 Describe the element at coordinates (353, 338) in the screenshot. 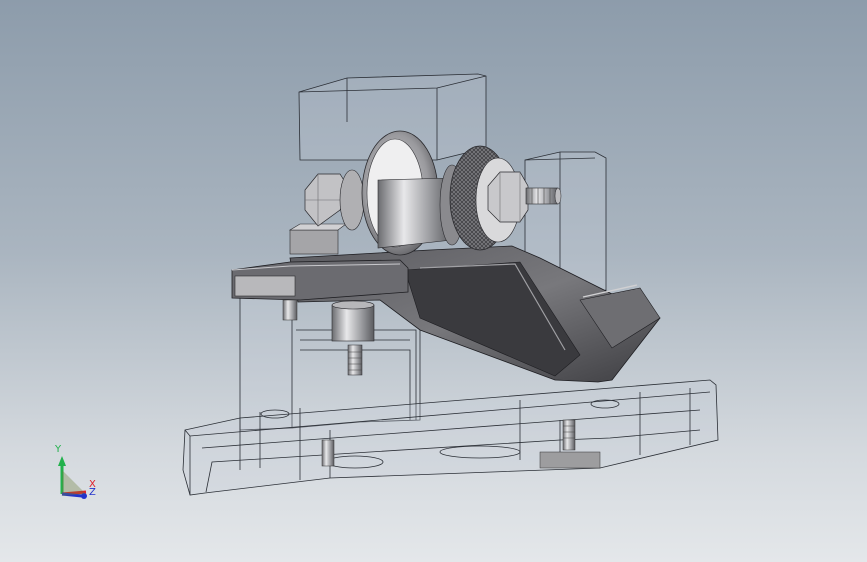

I see `standoff-cylinder` at that location.